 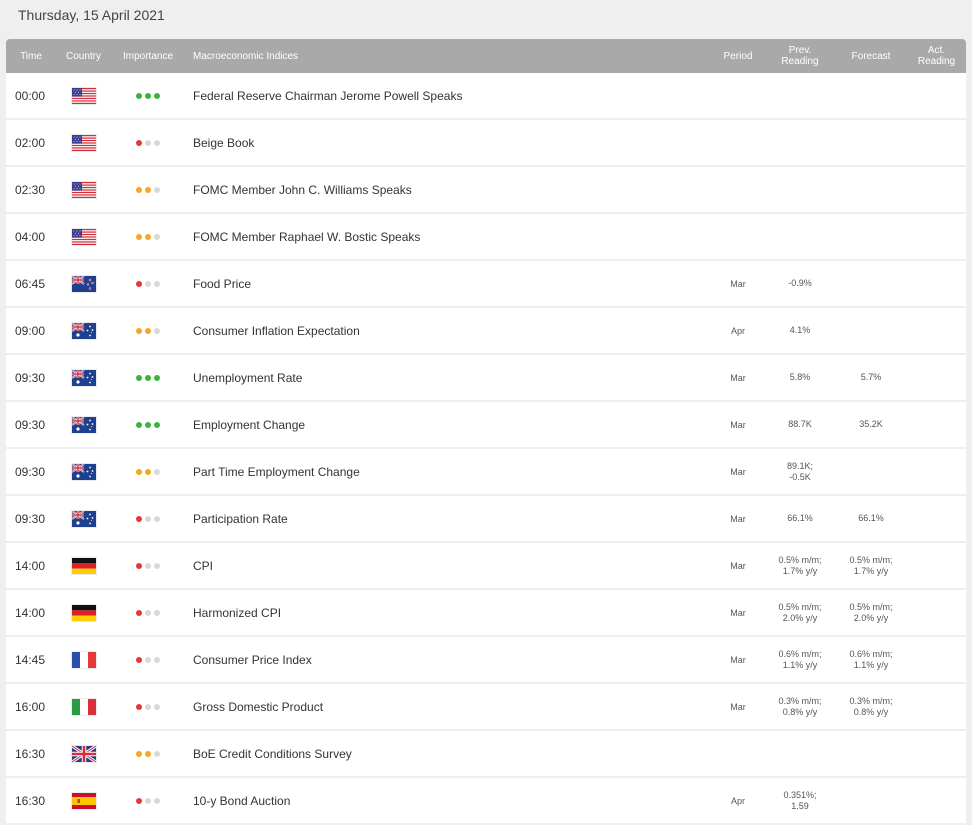 I want to click on forecast-line1: 66.1%, so click(x=871, y=518).